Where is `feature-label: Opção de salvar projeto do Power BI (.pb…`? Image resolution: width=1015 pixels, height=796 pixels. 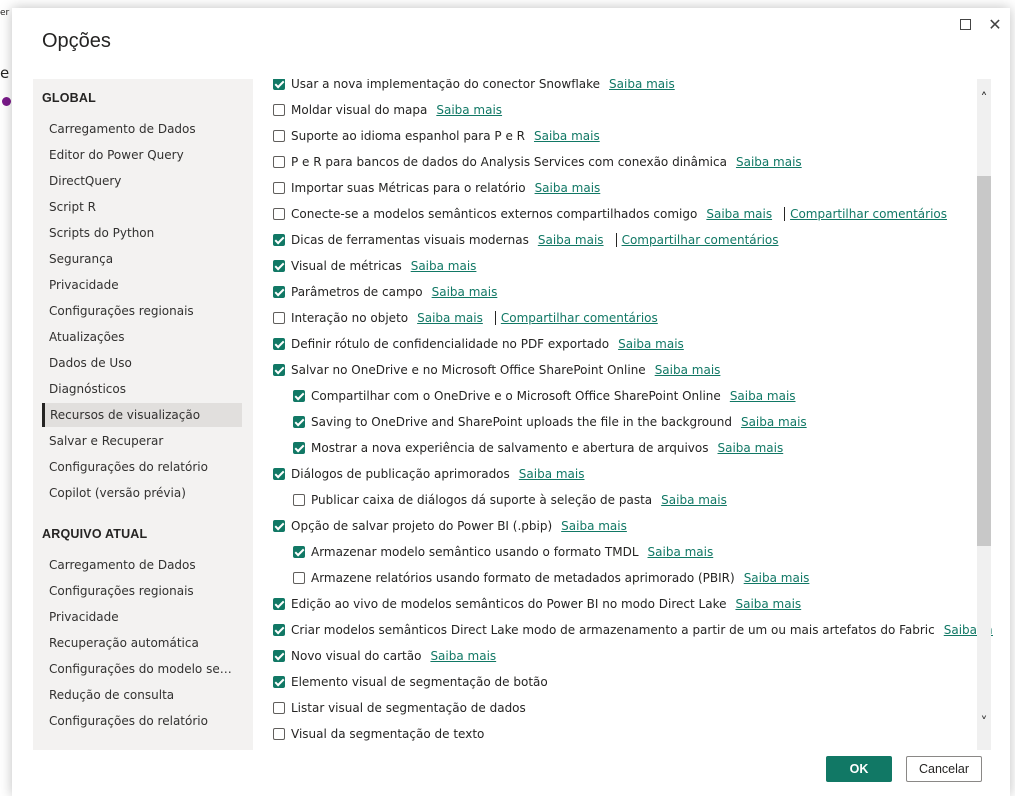 feature-label: Opção de salvar projeto do Power BI (.pb… is located at coordinates (421, 526).